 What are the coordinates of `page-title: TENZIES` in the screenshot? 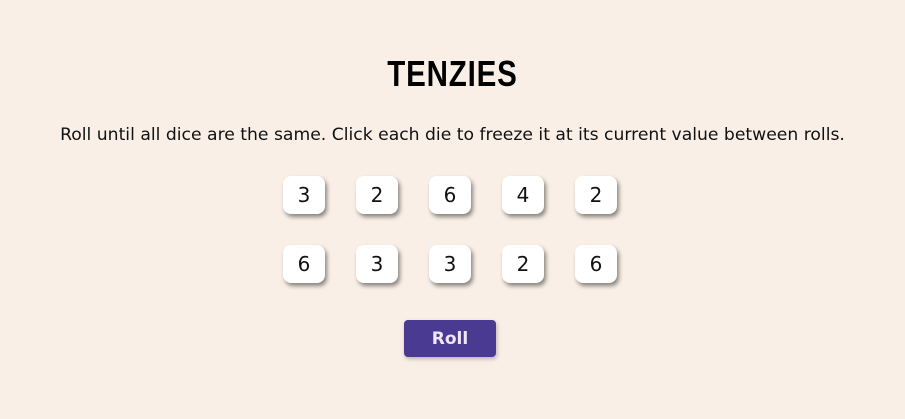 It's located at (452, 74).